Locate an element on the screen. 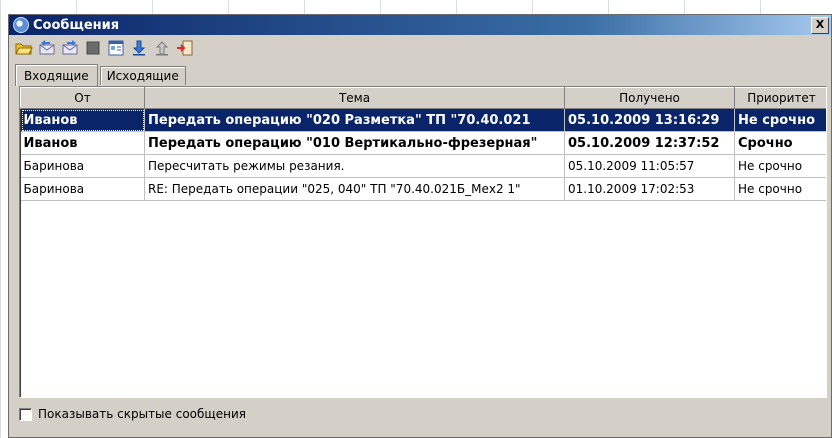 The height and width of the screenshot is (438, 832). footer: Показывать скрытые сообщения is located at coordinates (132, 414).